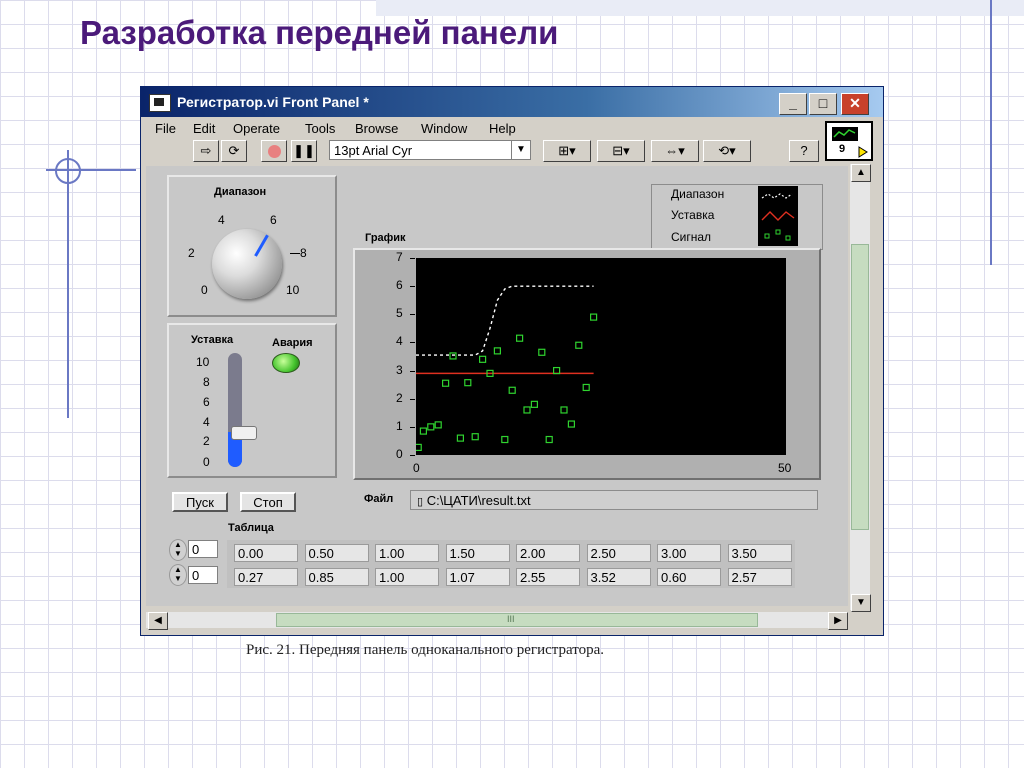  I want to click on table-cell: 2.57, so click(759, 577).